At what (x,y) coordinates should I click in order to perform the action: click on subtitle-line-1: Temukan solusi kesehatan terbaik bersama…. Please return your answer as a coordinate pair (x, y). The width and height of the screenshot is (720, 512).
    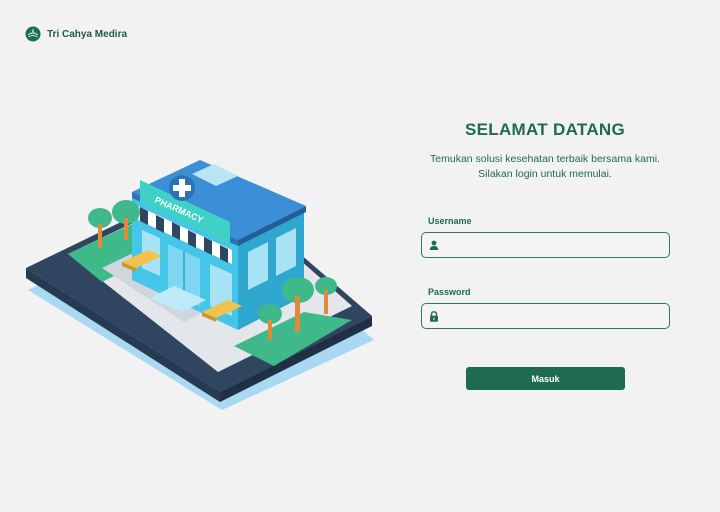
    Looking at the image, I should click on (545, 159).